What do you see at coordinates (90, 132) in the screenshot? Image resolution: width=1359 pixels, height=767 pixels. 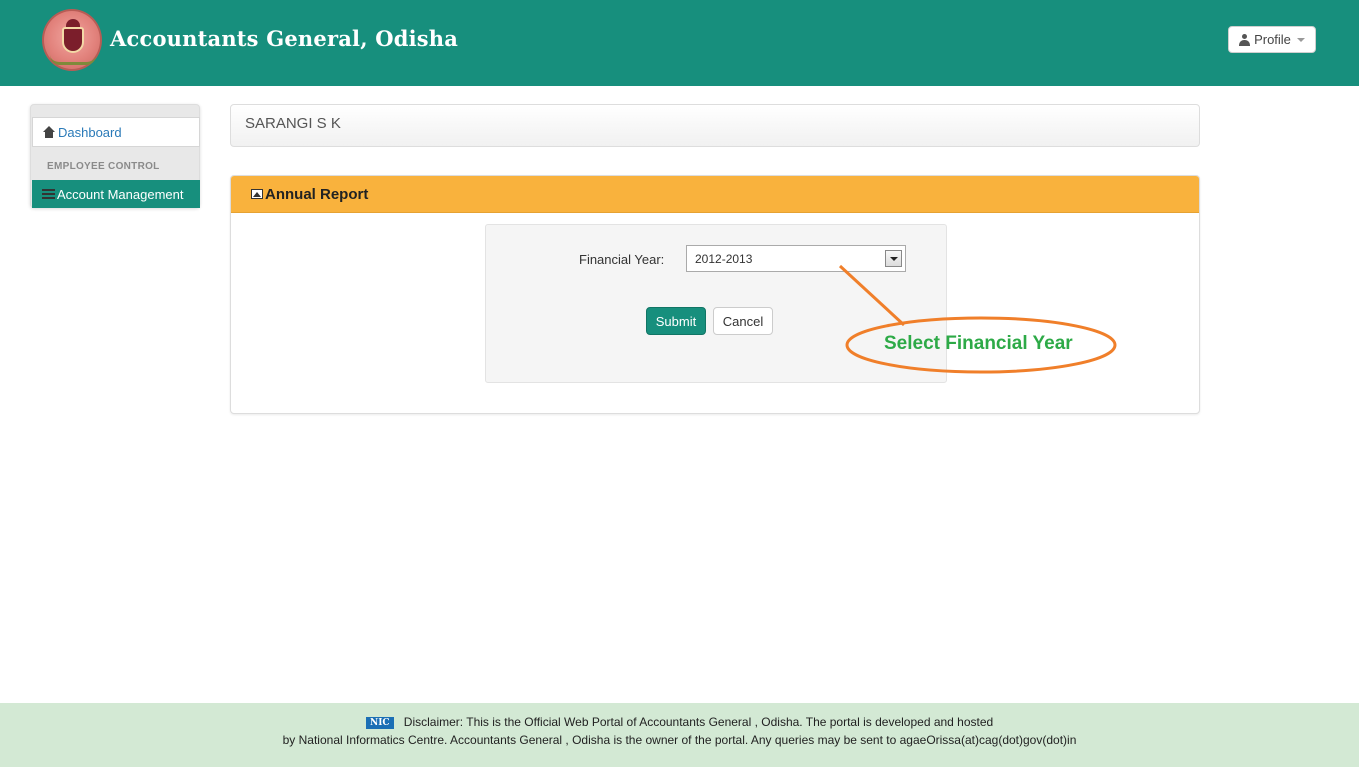 I see `sidebar-item-label: Dashboard` at bounding box center [90, 132].